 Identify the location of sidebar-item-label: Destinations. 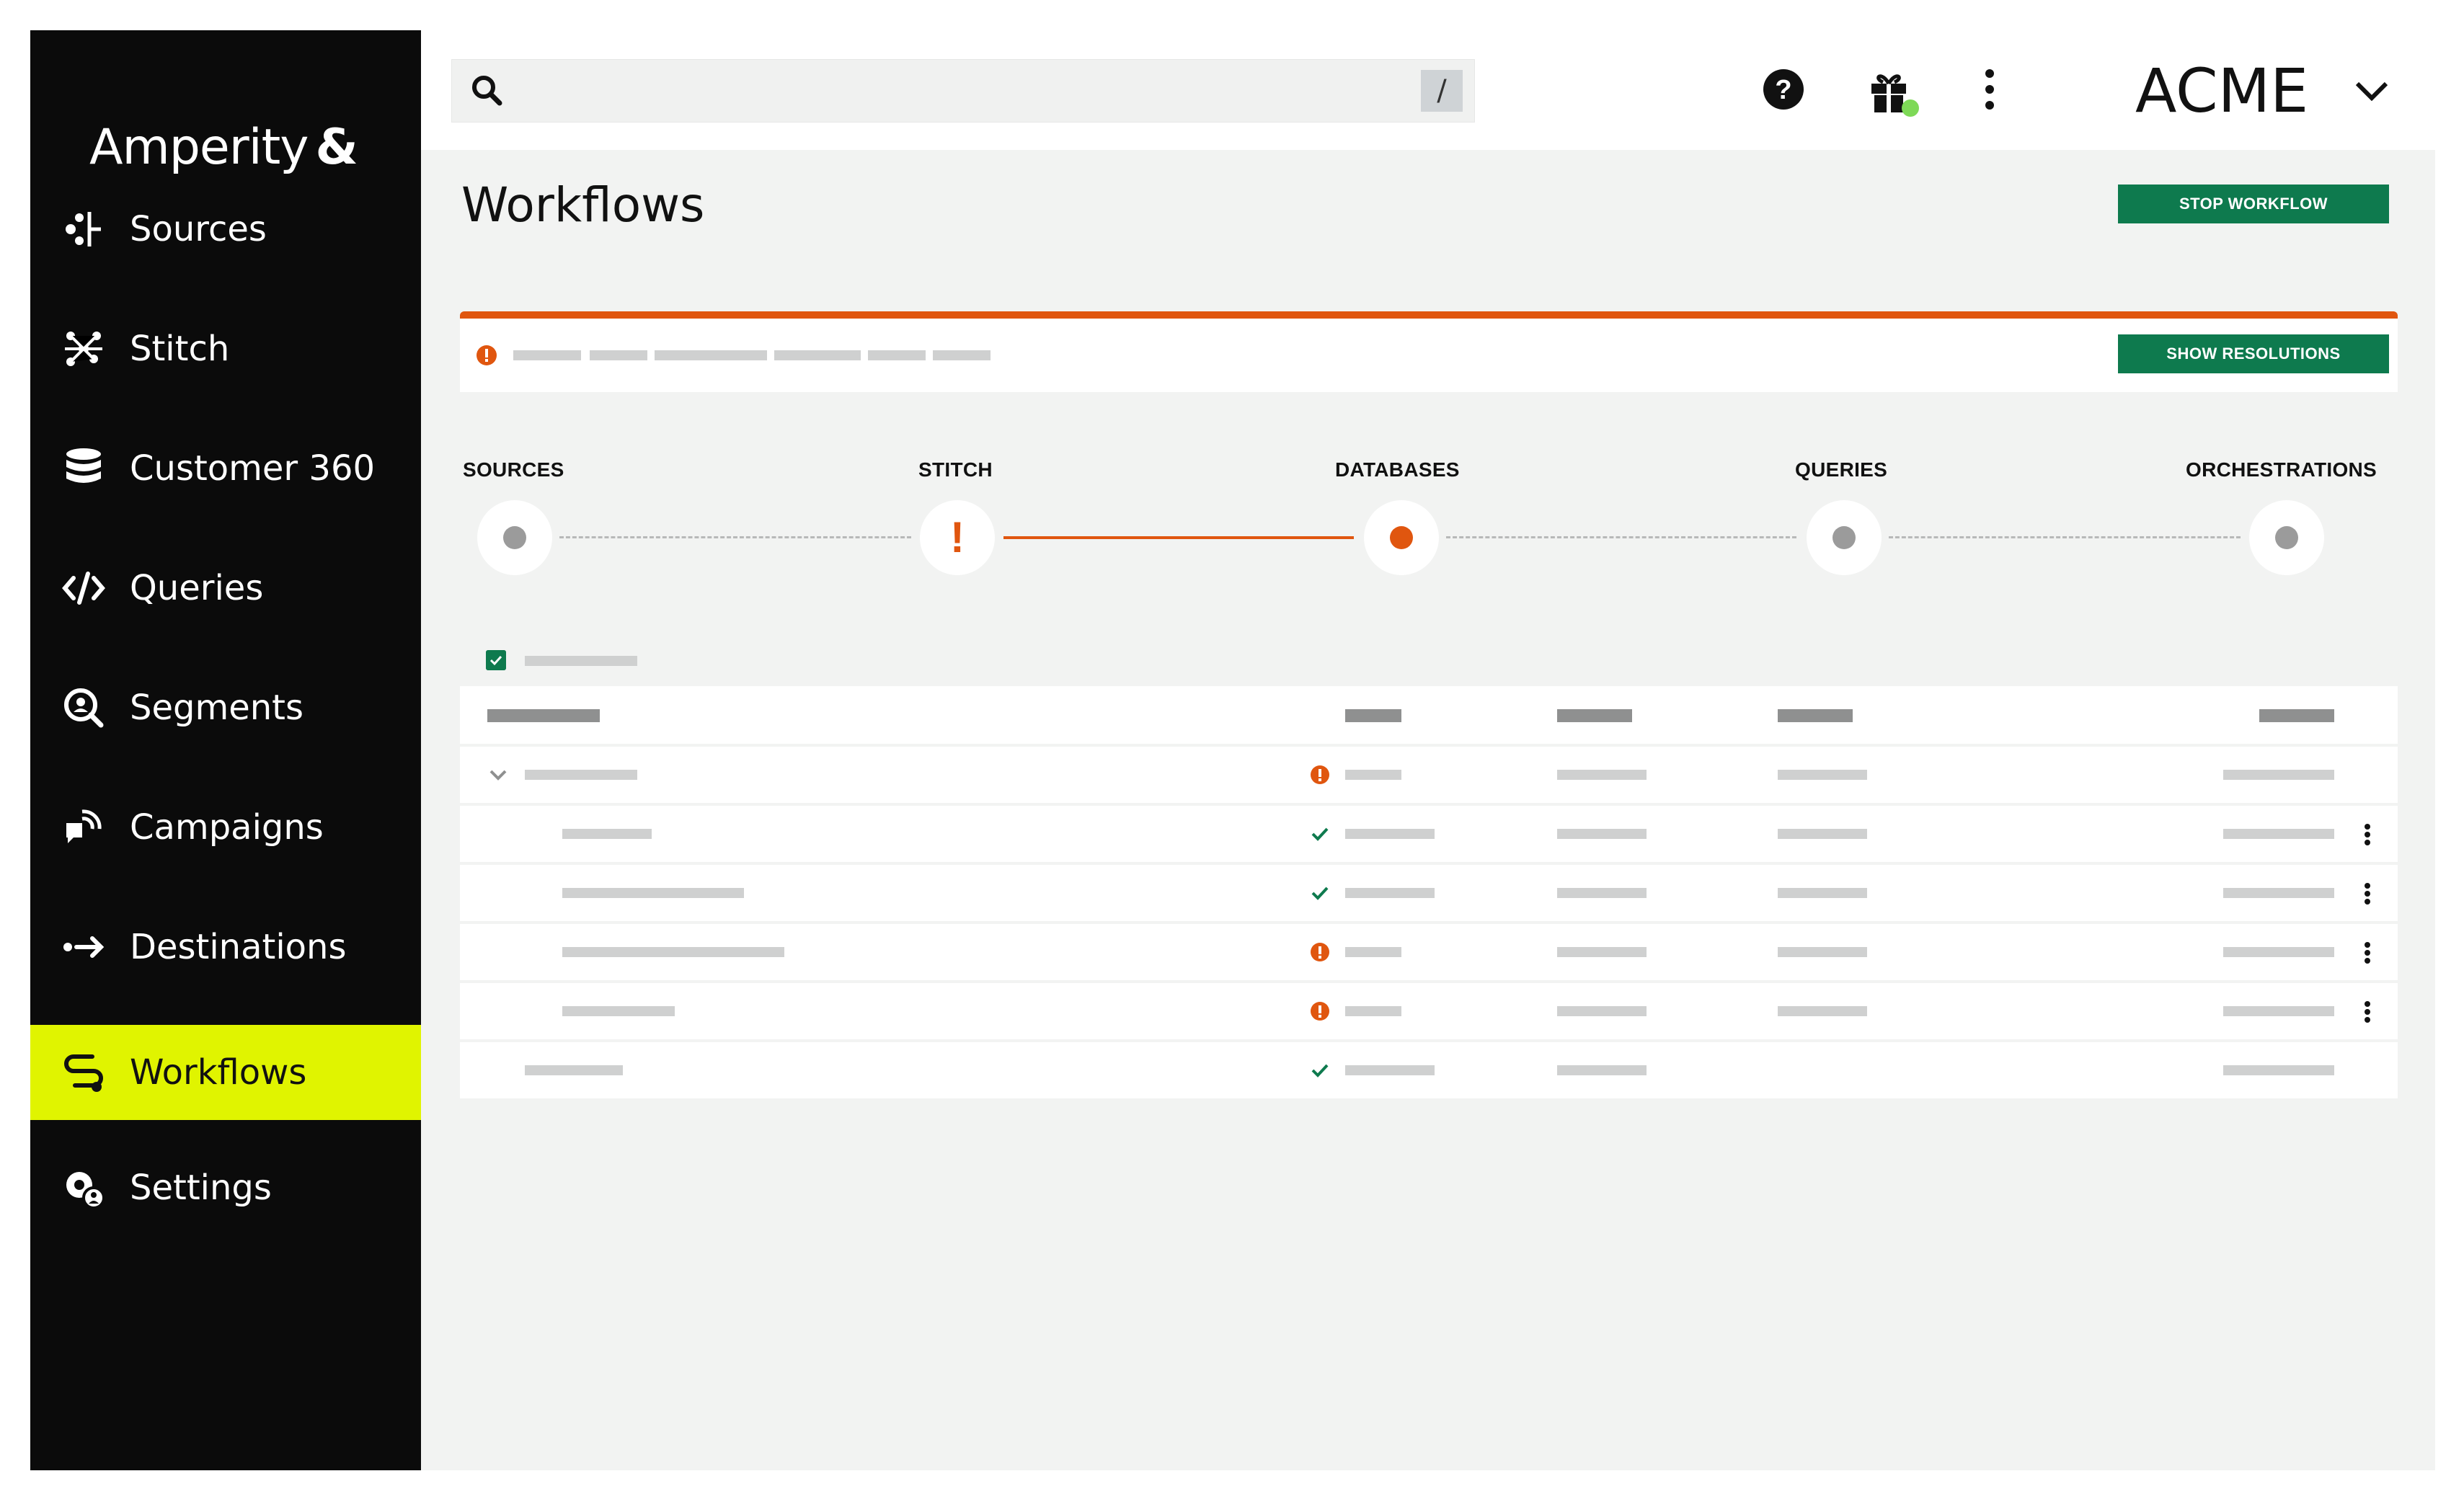
(238, 947).